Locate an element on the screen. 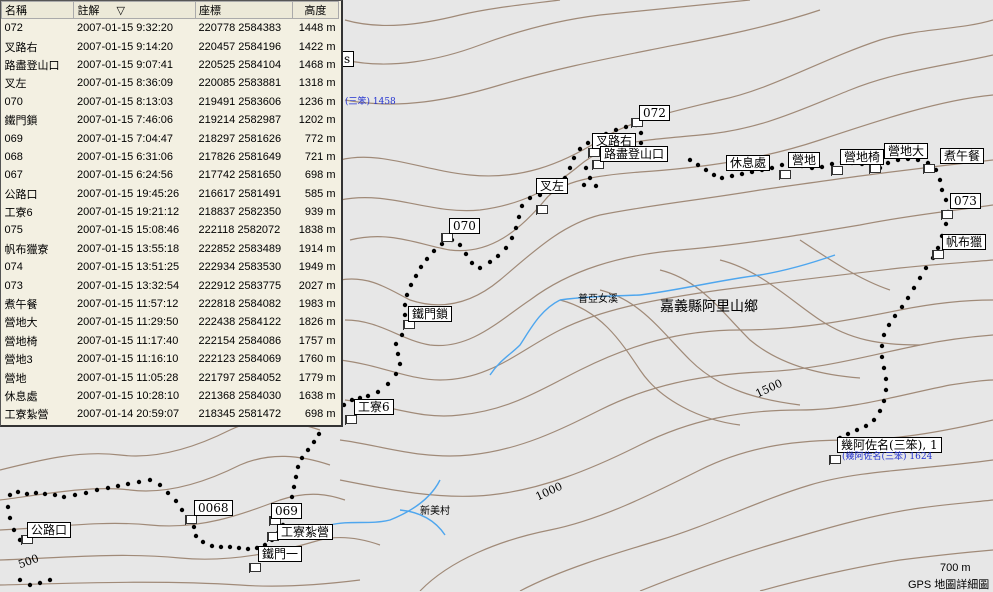  cell-name: 068 is located at coordinates (13, 156).